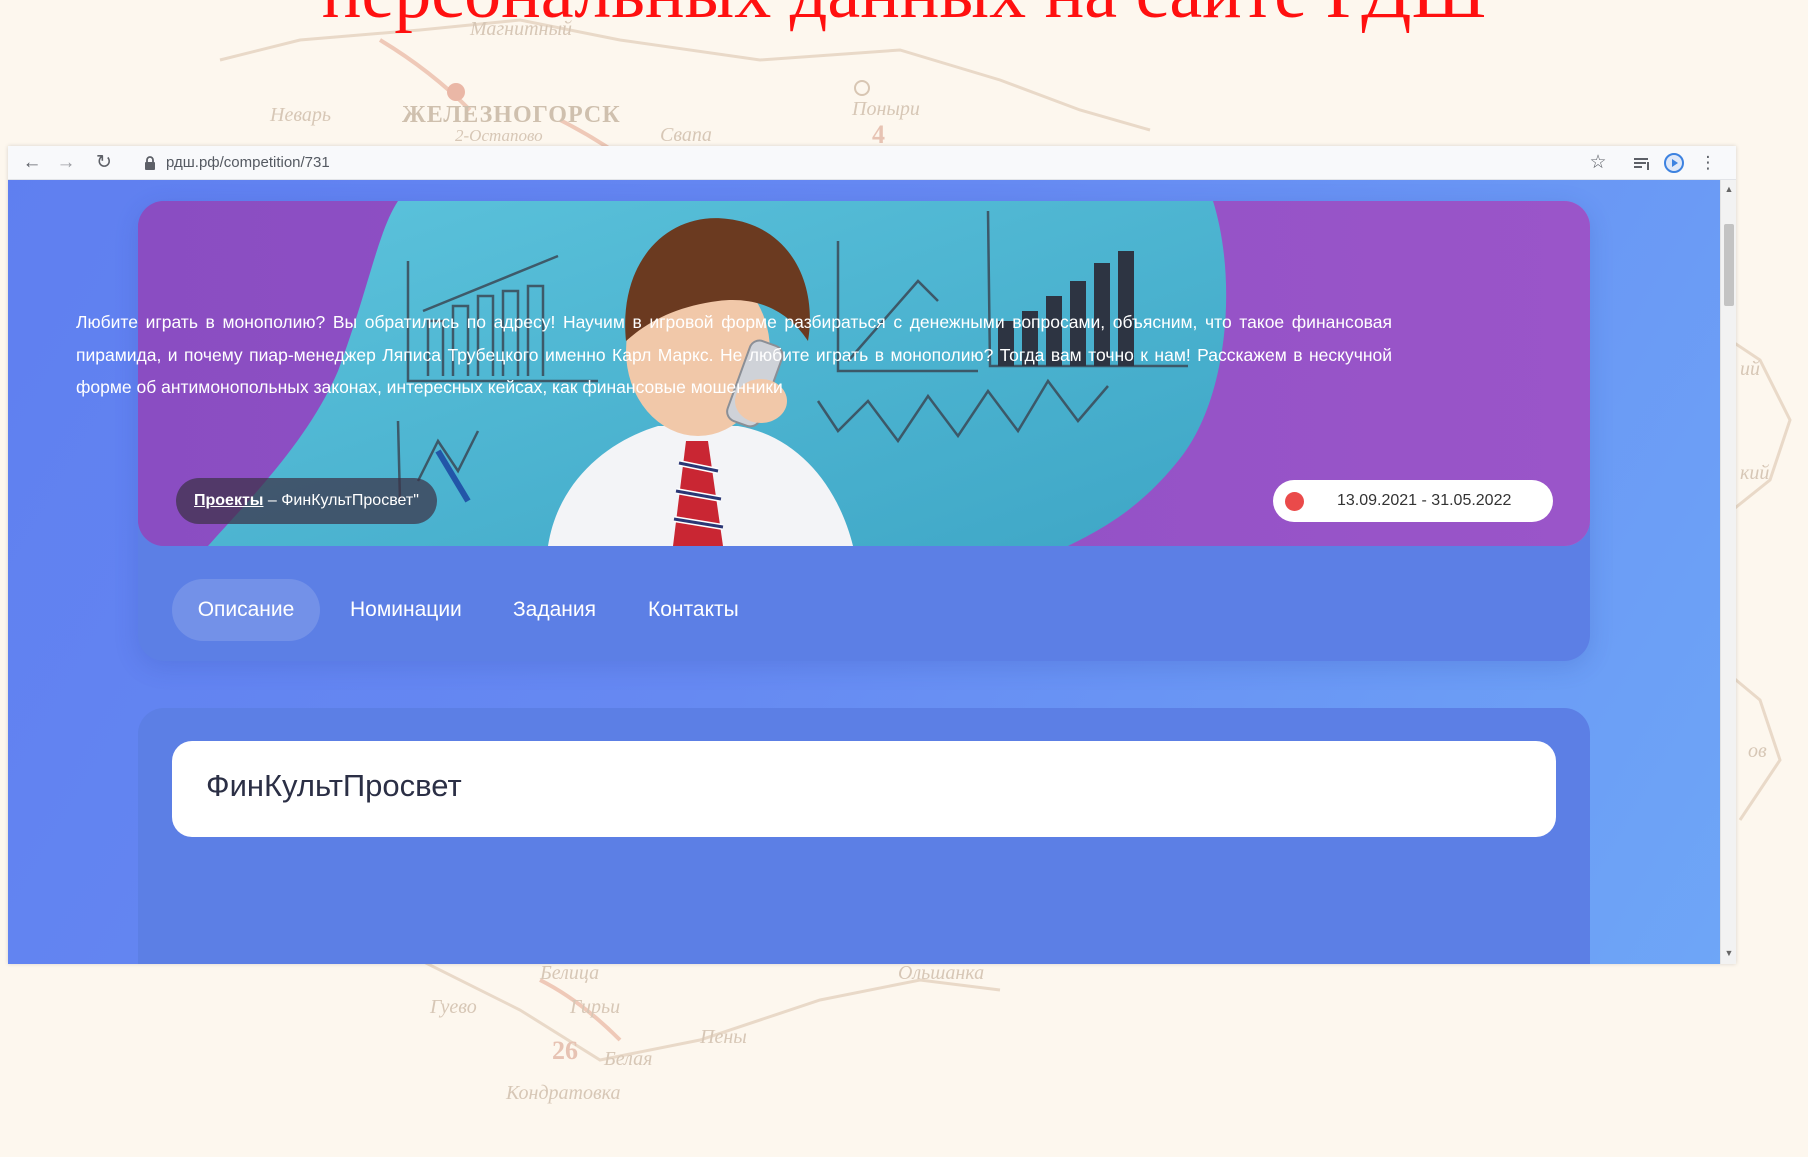  I want to click on map-label: ий, so click(1750, 369).